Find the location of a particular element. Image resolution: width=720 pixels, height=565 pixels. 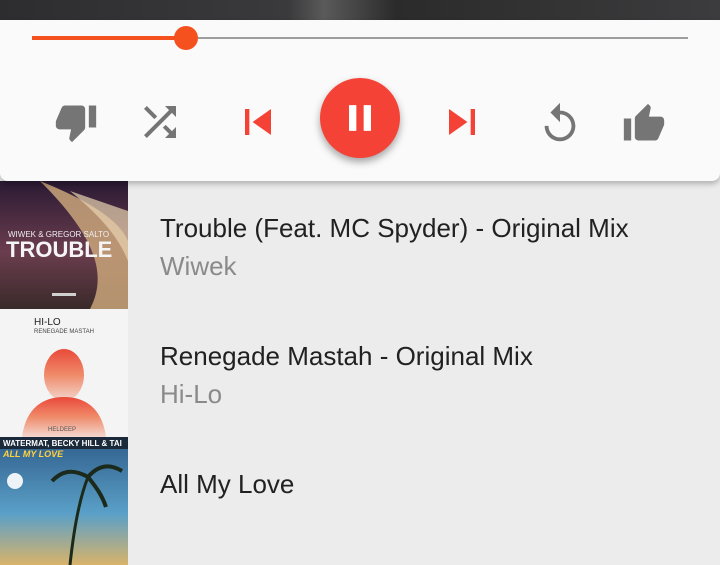

seek-bar-thumb is located at coordinates (186, 38).